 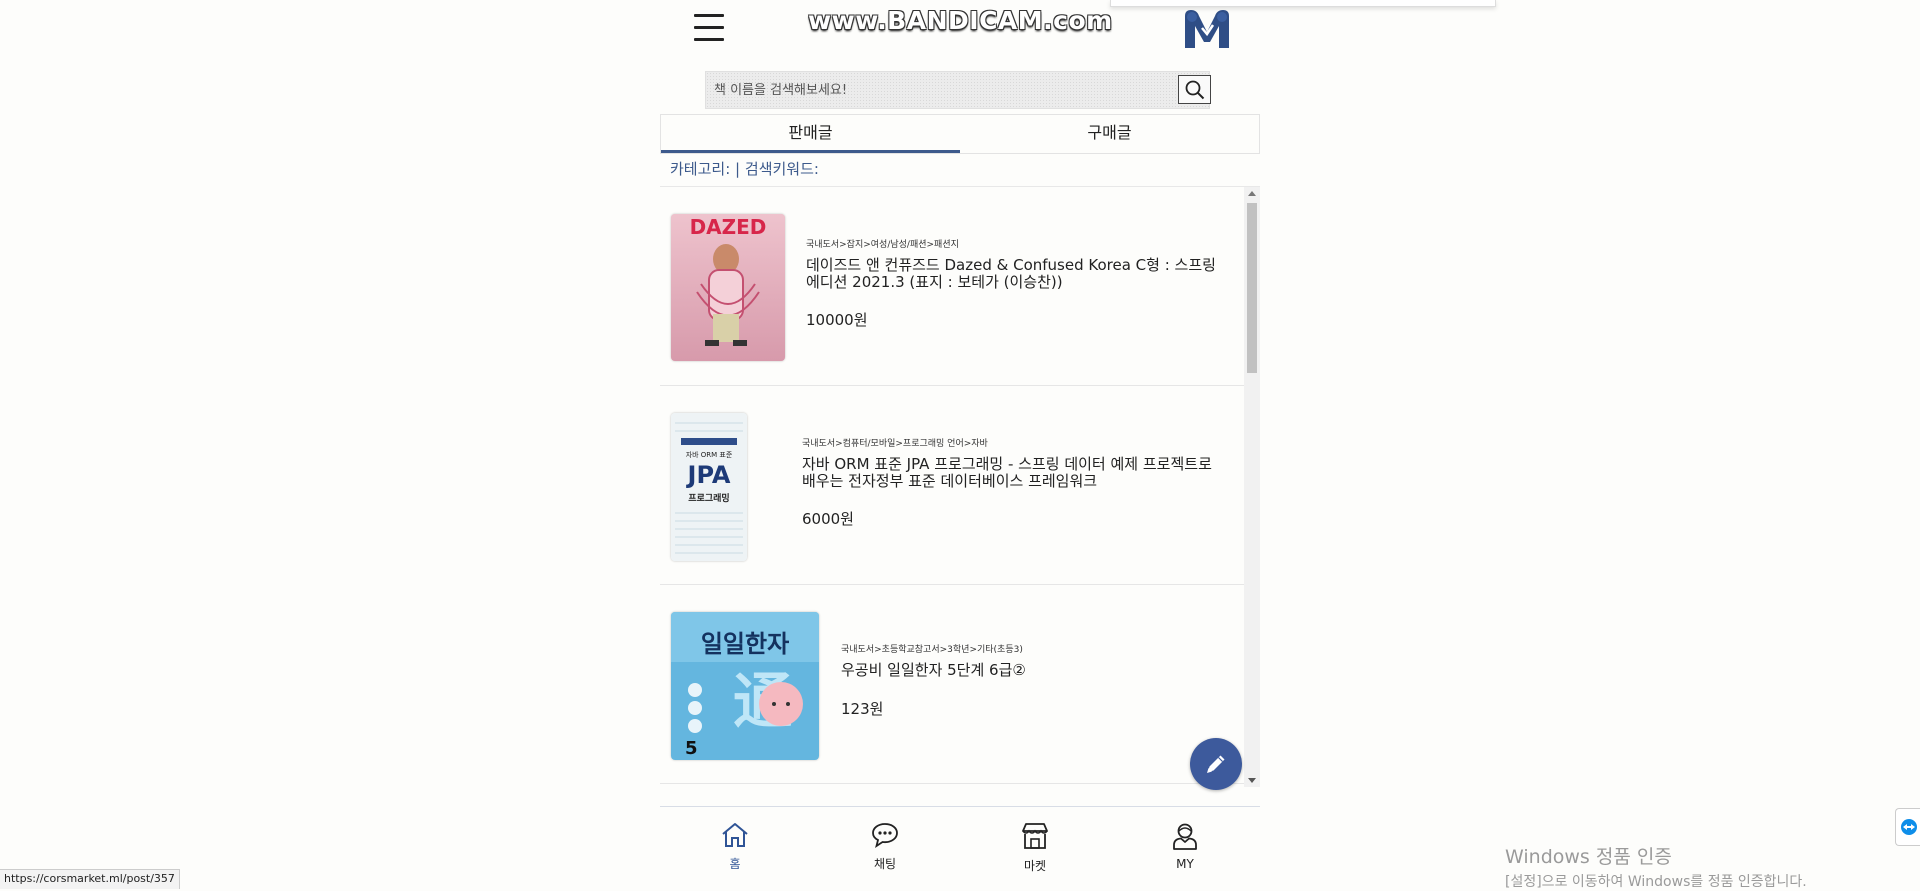 I want to click on keyword-filter-label: 검색키워드:, so click(x=781, y=169).